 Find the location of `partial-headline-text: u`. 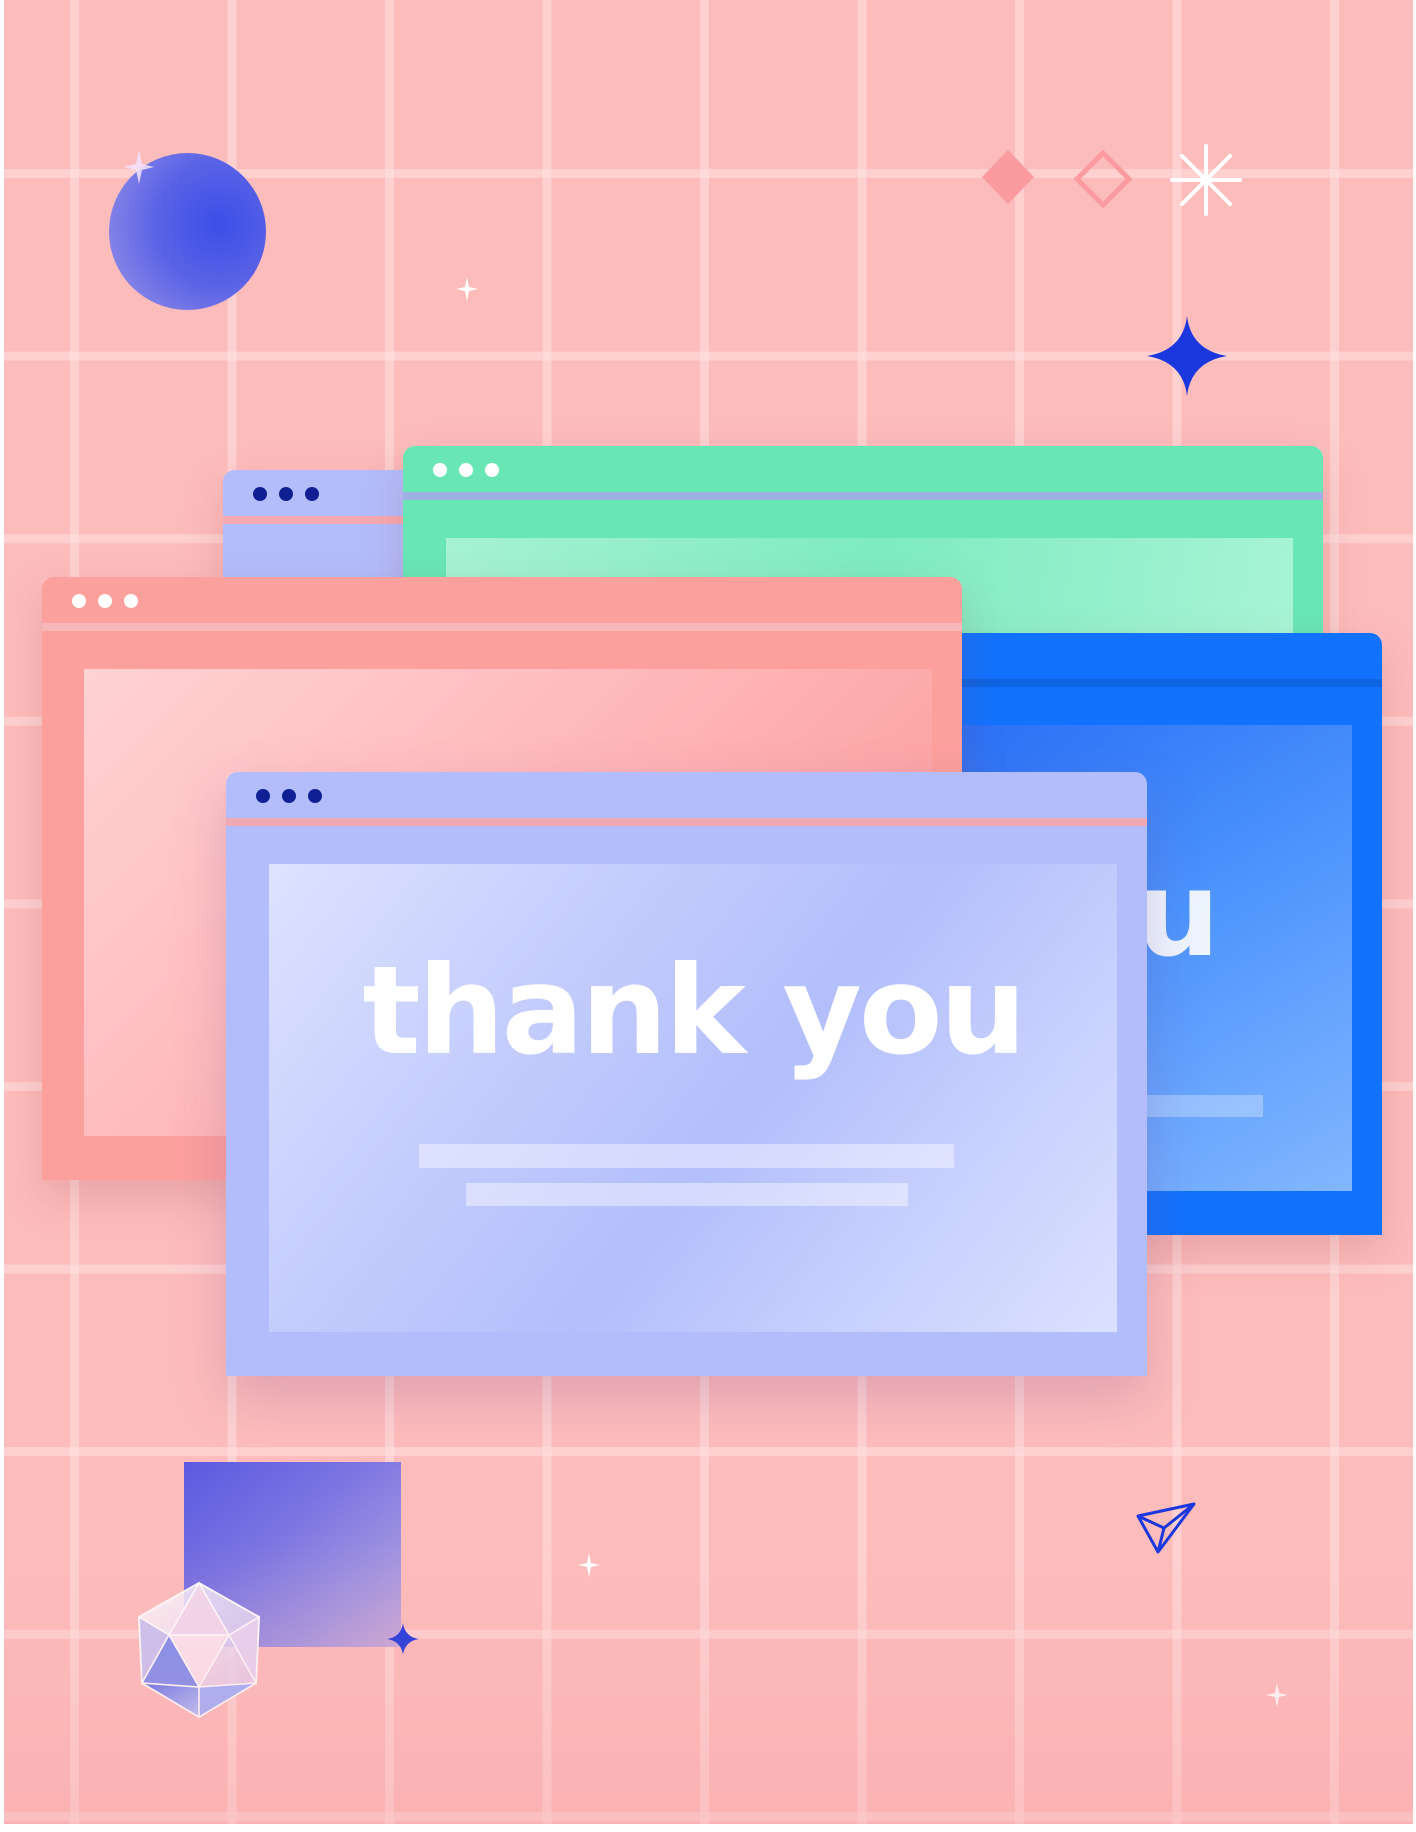

partial-headline-text: u is located at coordinates (1178, 914).